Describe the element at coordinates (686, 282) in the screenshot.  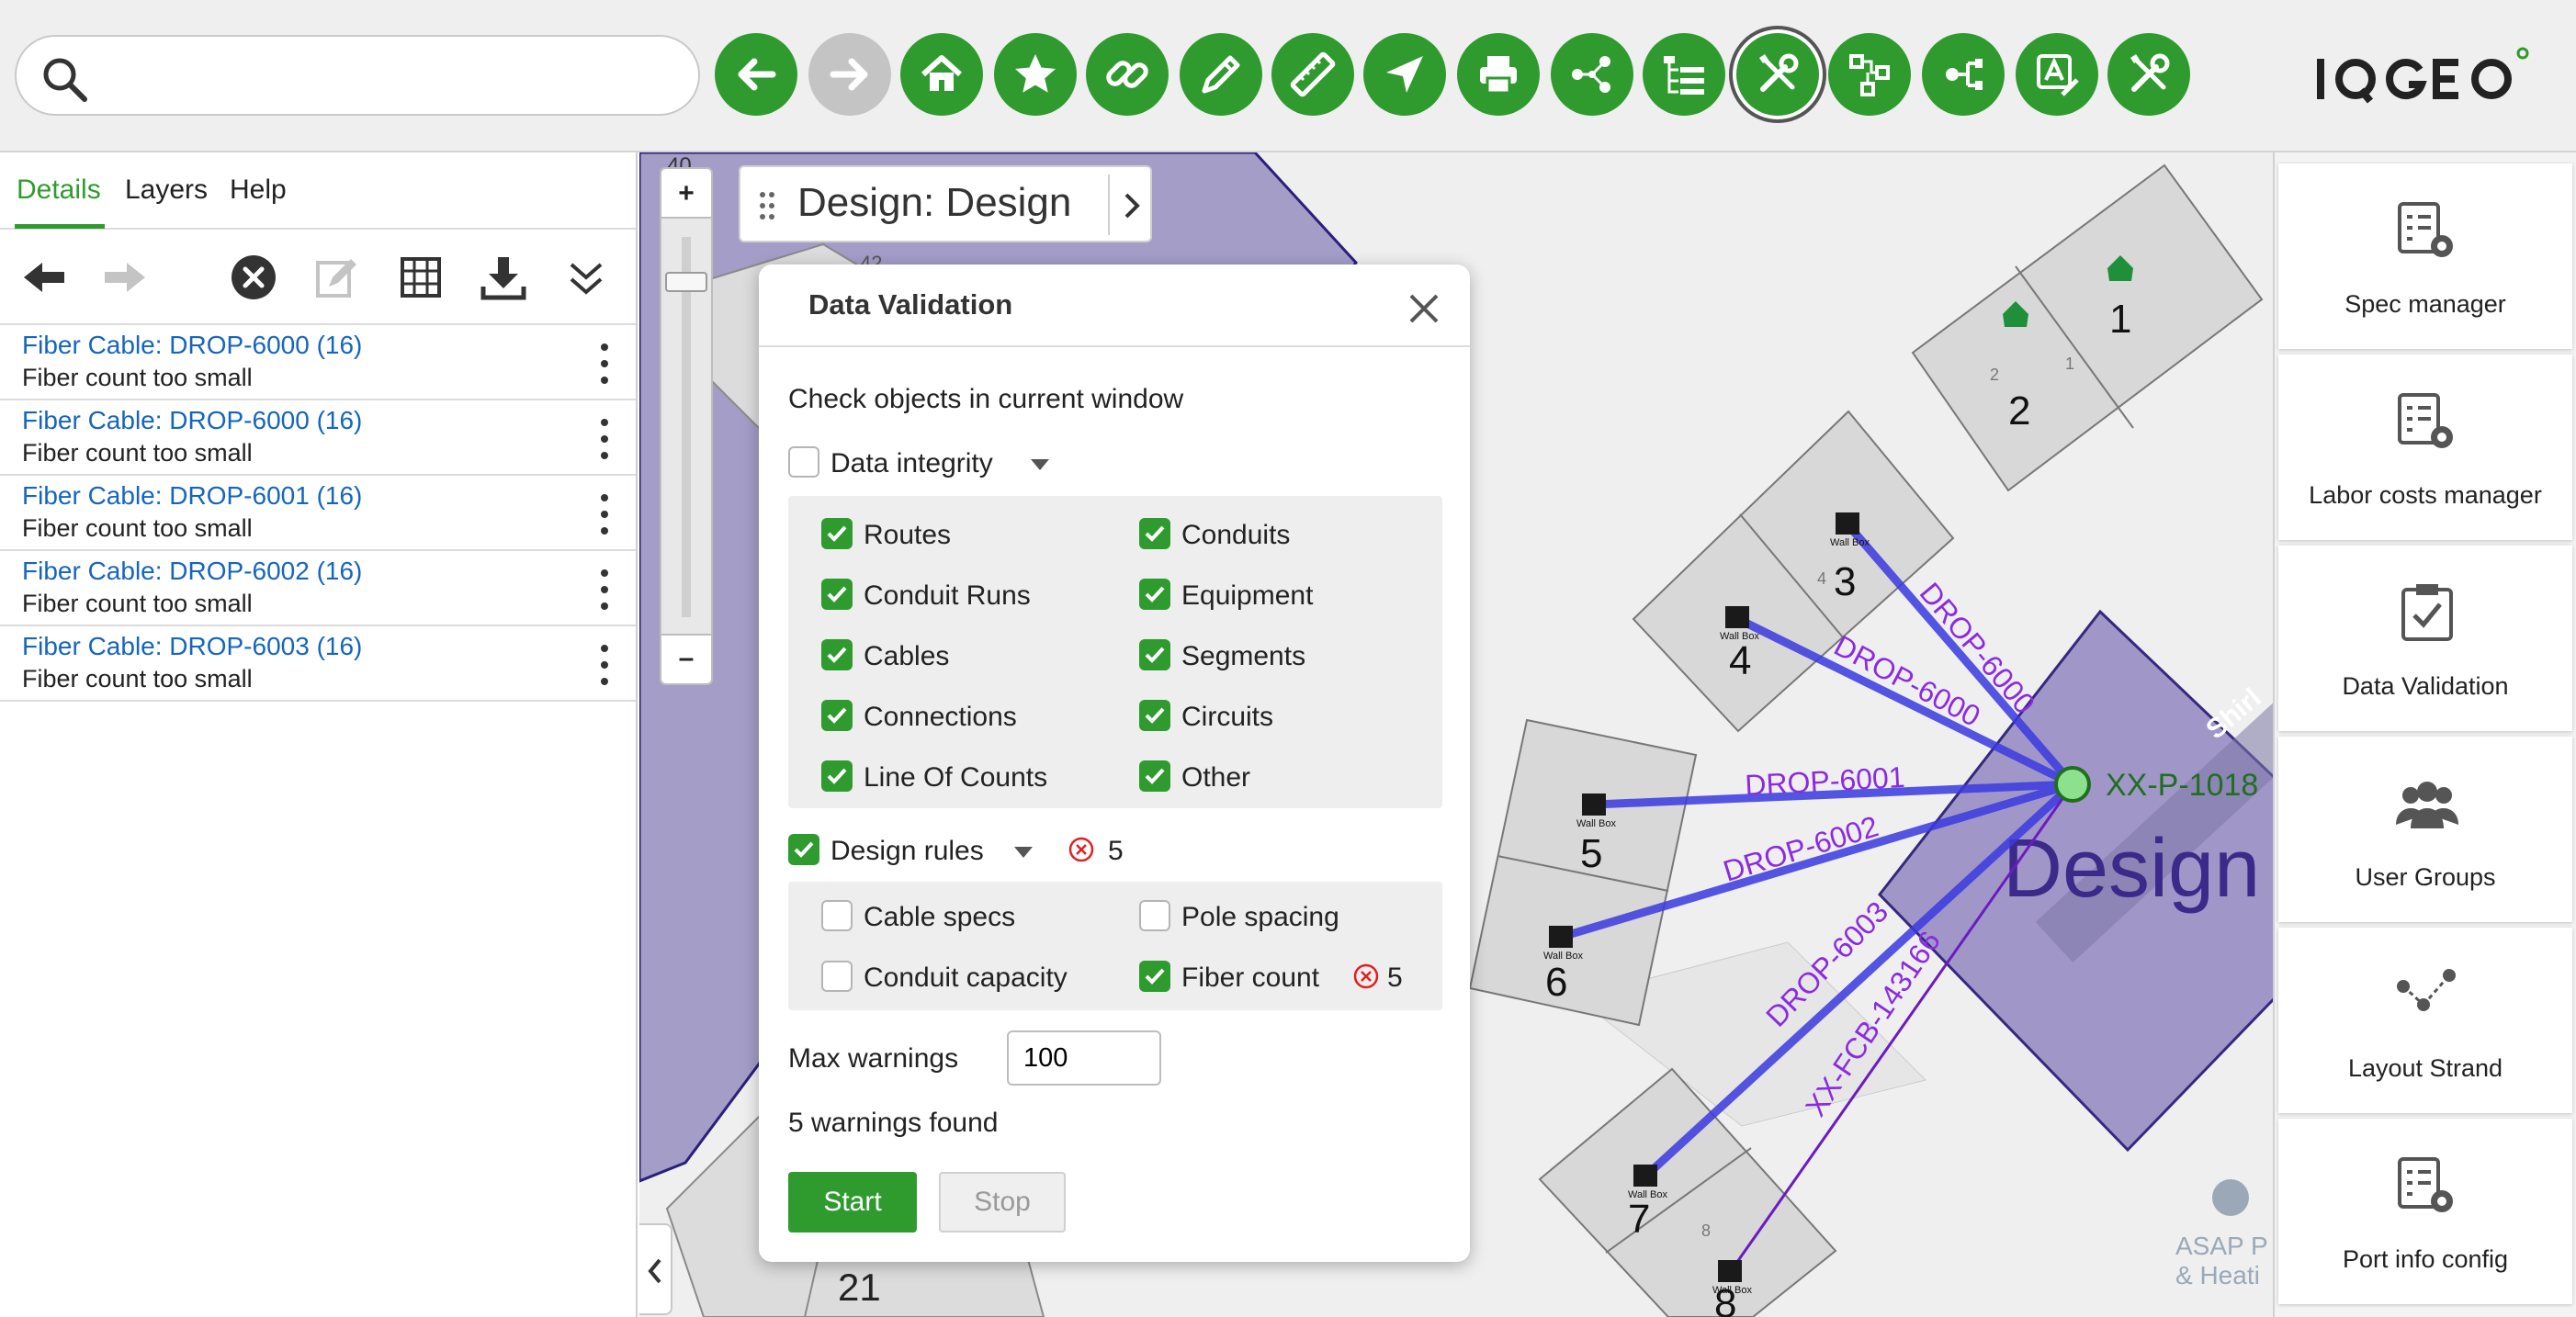
I see `zoom-slider-thumb` at that location.